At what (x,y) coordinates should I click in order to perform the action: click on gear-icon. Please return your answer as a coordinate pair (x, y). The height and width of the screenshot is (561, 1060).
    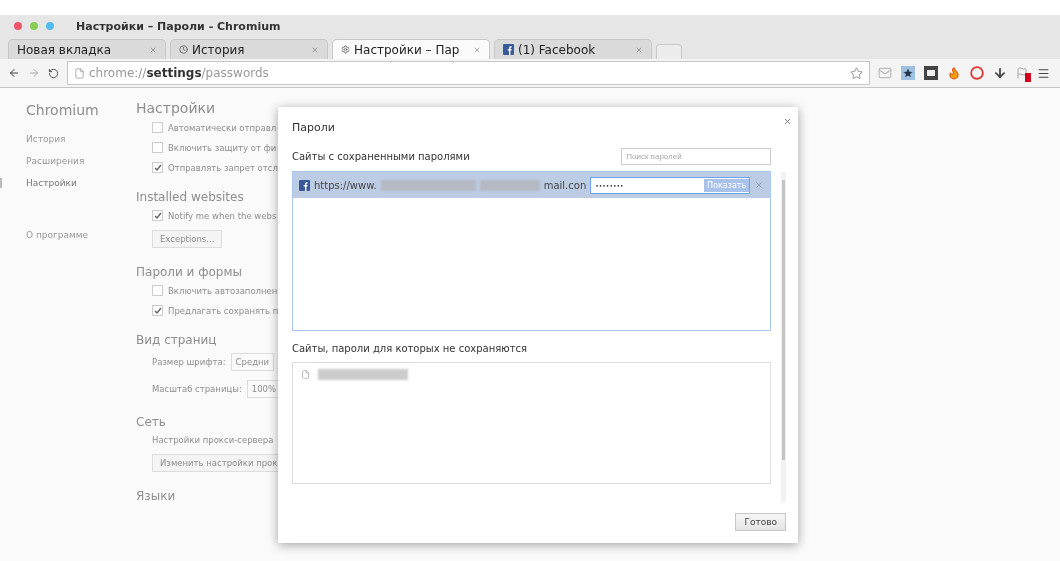
    Looking at the image, I should click on (345, 49).